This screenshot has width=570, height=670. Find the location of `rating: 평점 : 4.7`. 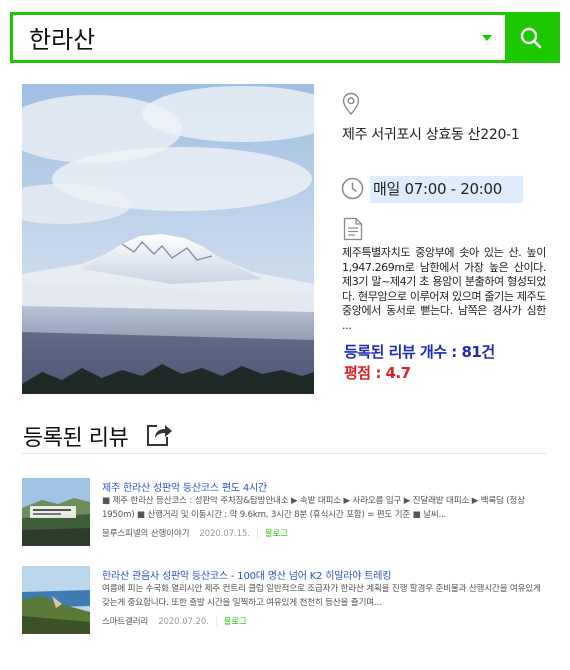

rating: 평점 : 4.7 is located at coordinates (377, 373).